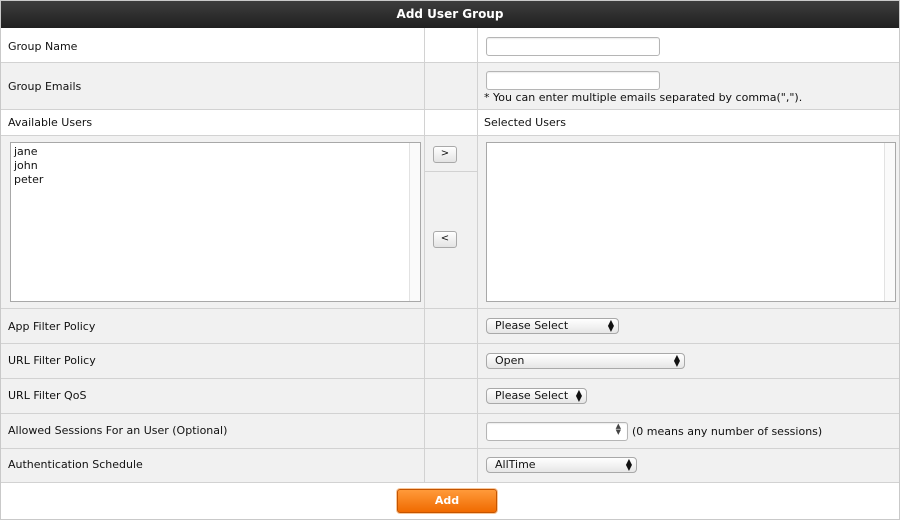 This screenshot has width=900, height=520. What do you see at coordinates (691, 222) in the screenshot?
I see `selected-users-list` at bounding box center [691, 222].